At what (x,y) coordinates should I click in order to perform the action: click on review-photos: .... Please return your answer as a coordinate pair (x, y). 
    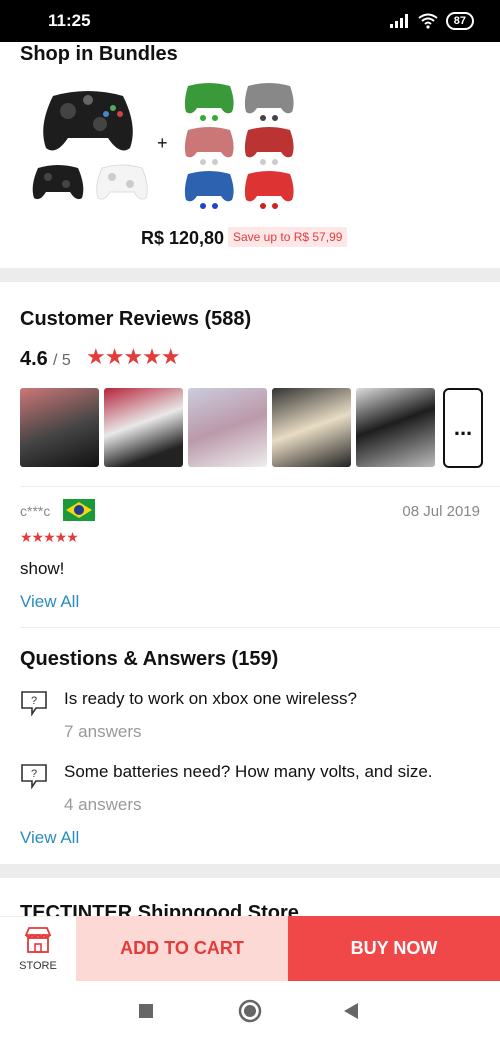
    Looking at the image, I should click on (251, 428).